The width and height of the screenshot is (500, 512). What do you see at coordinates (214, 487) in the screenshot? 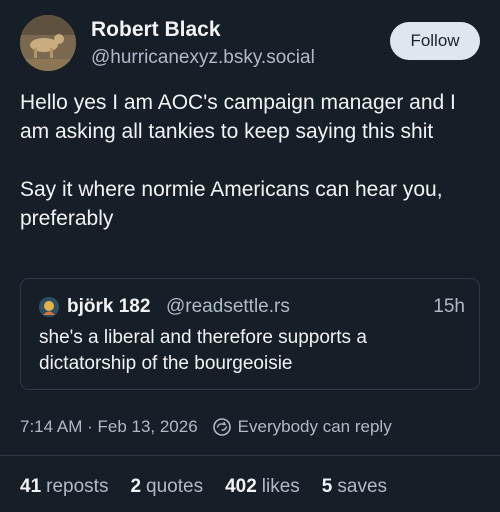
I see `post-stats: 41 reposts 2 quotes 402 likes 5 saves` at bounding box center [214, 487].